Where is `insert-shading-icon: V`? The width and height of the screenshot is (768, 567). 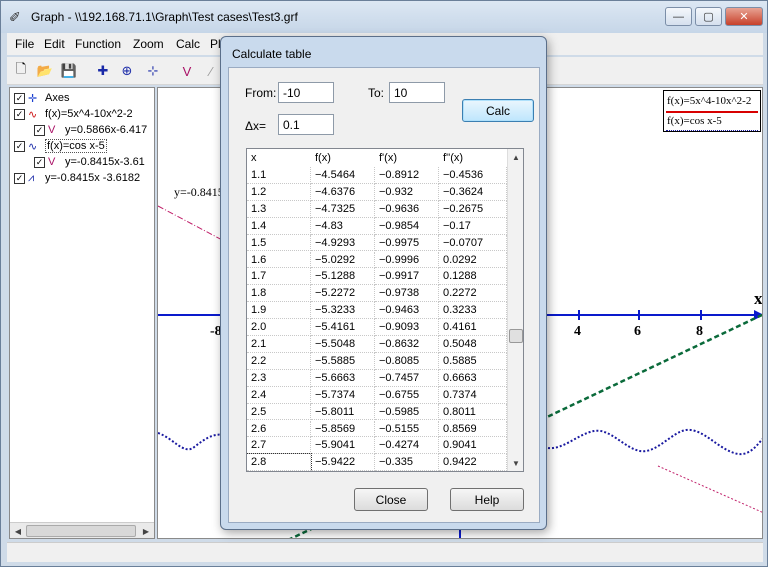
insert-shading-icon: V is located at coordinates (187, 71).